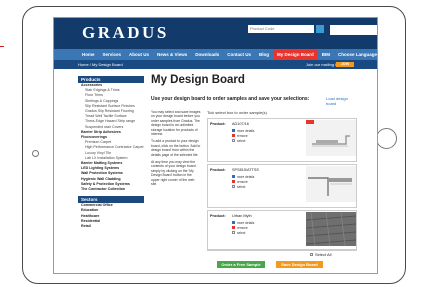 Image resolution: width=429 pixels, height=287 pixels. What do you see at coordinates (100, 64) in the screenshot?
I see `breadcrumb: Home / My Design Board` at bounding box center [100, 64].